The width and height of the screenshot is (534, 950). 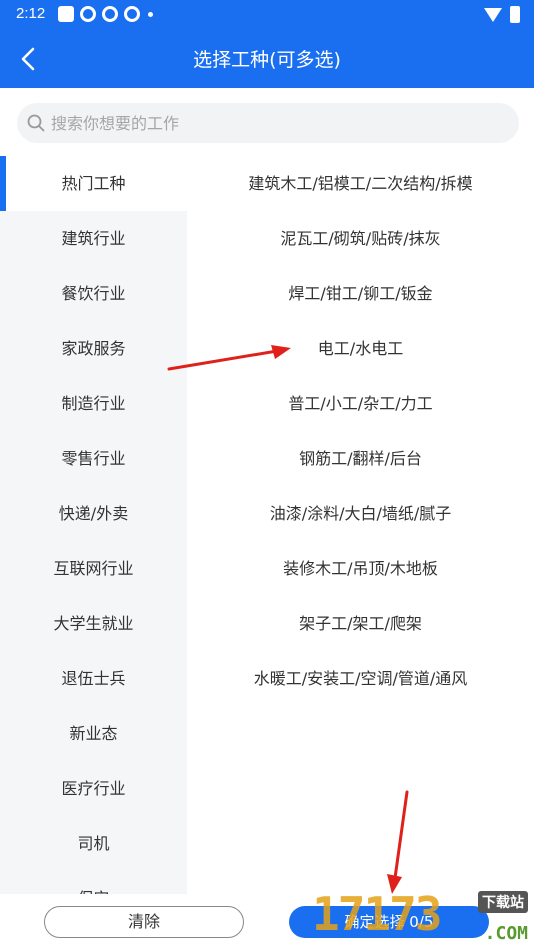 What do you see at coordinates (360, 513) in the screenshot?
I see `job-type-item: 油漆/涂料/大白/墙纸/腻子` at bounding box center [360, 513].